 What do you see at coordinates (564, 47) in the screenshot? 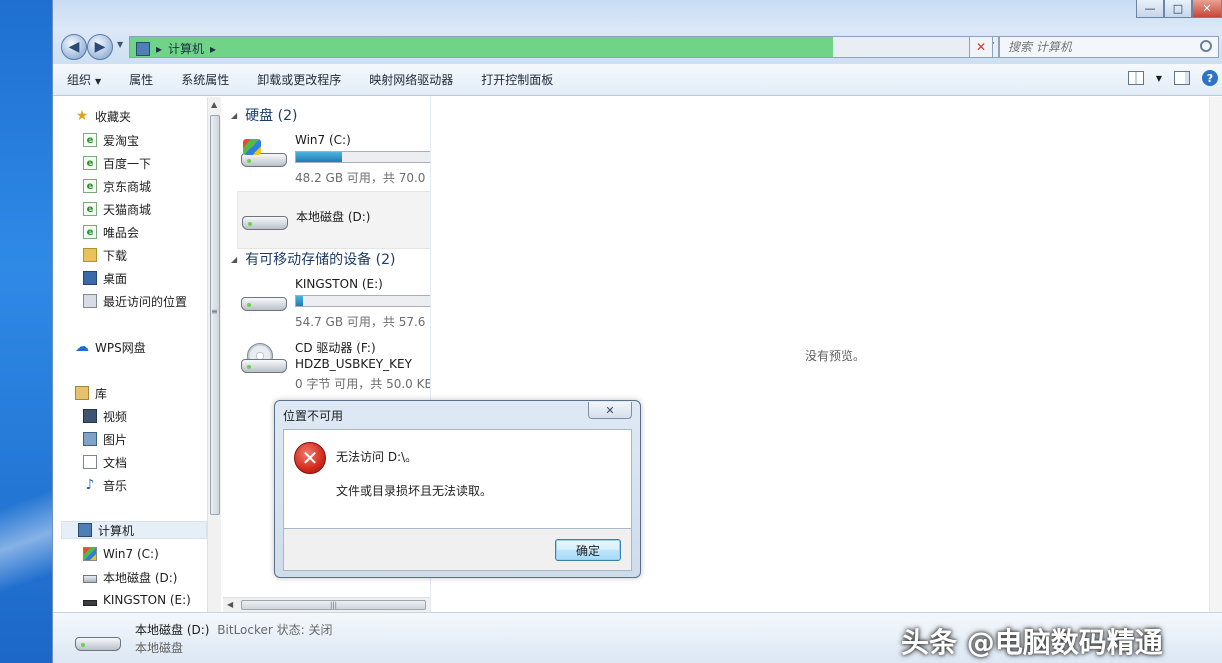
I see `address-bar: ▸ 计算机 ▸ ▼` at bounding box center [564, 47].